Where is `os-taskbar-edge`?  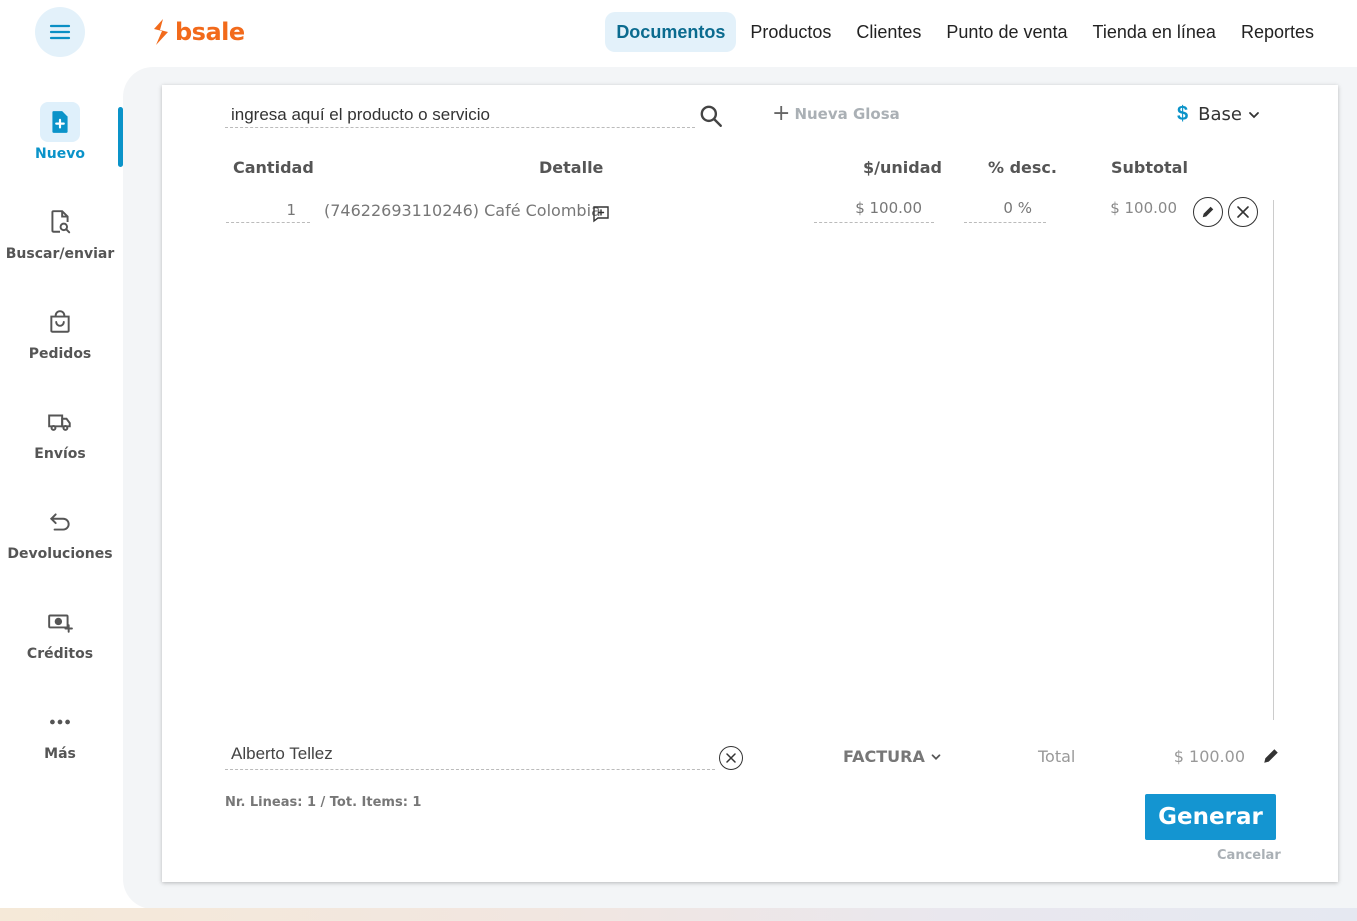
os-taskbar-edge is located at coordinates (678, 914).